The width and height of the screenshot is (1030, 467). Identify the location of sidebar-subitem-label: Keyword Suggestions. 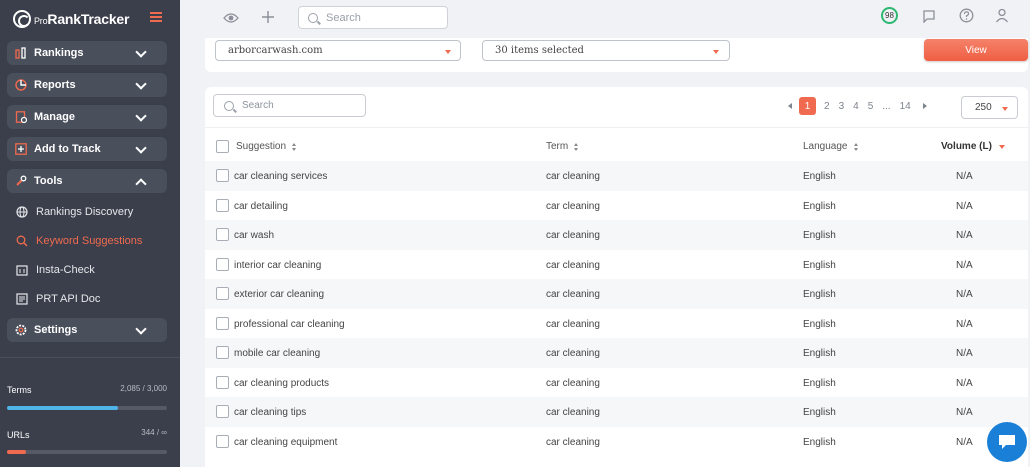
(89, 241).